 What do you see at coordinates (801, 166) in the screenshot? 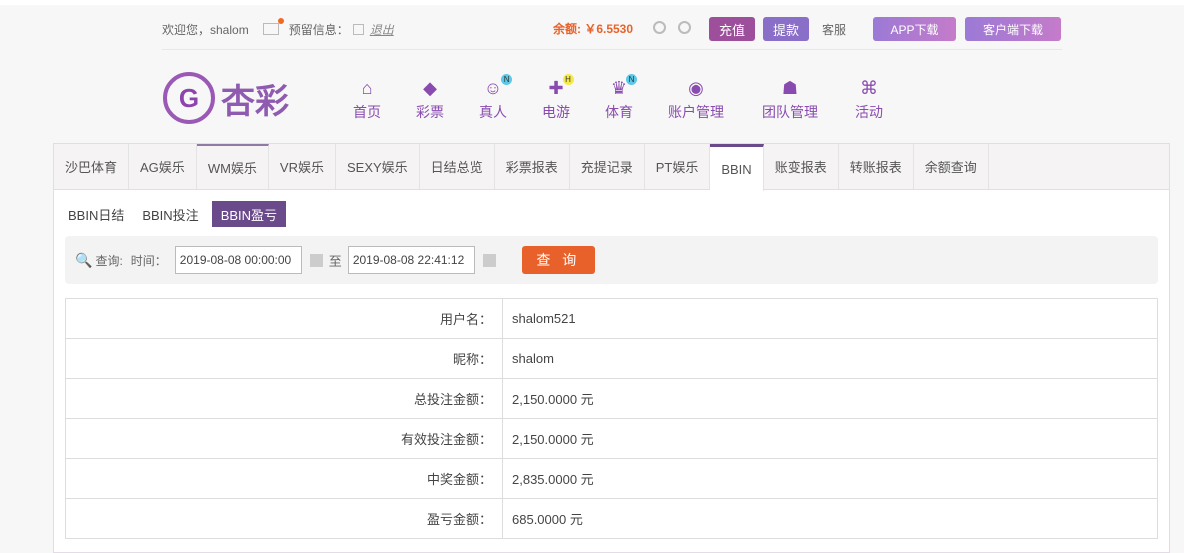
I see `tab-account-changes: 账变报表` at bounding box center [801, 166].